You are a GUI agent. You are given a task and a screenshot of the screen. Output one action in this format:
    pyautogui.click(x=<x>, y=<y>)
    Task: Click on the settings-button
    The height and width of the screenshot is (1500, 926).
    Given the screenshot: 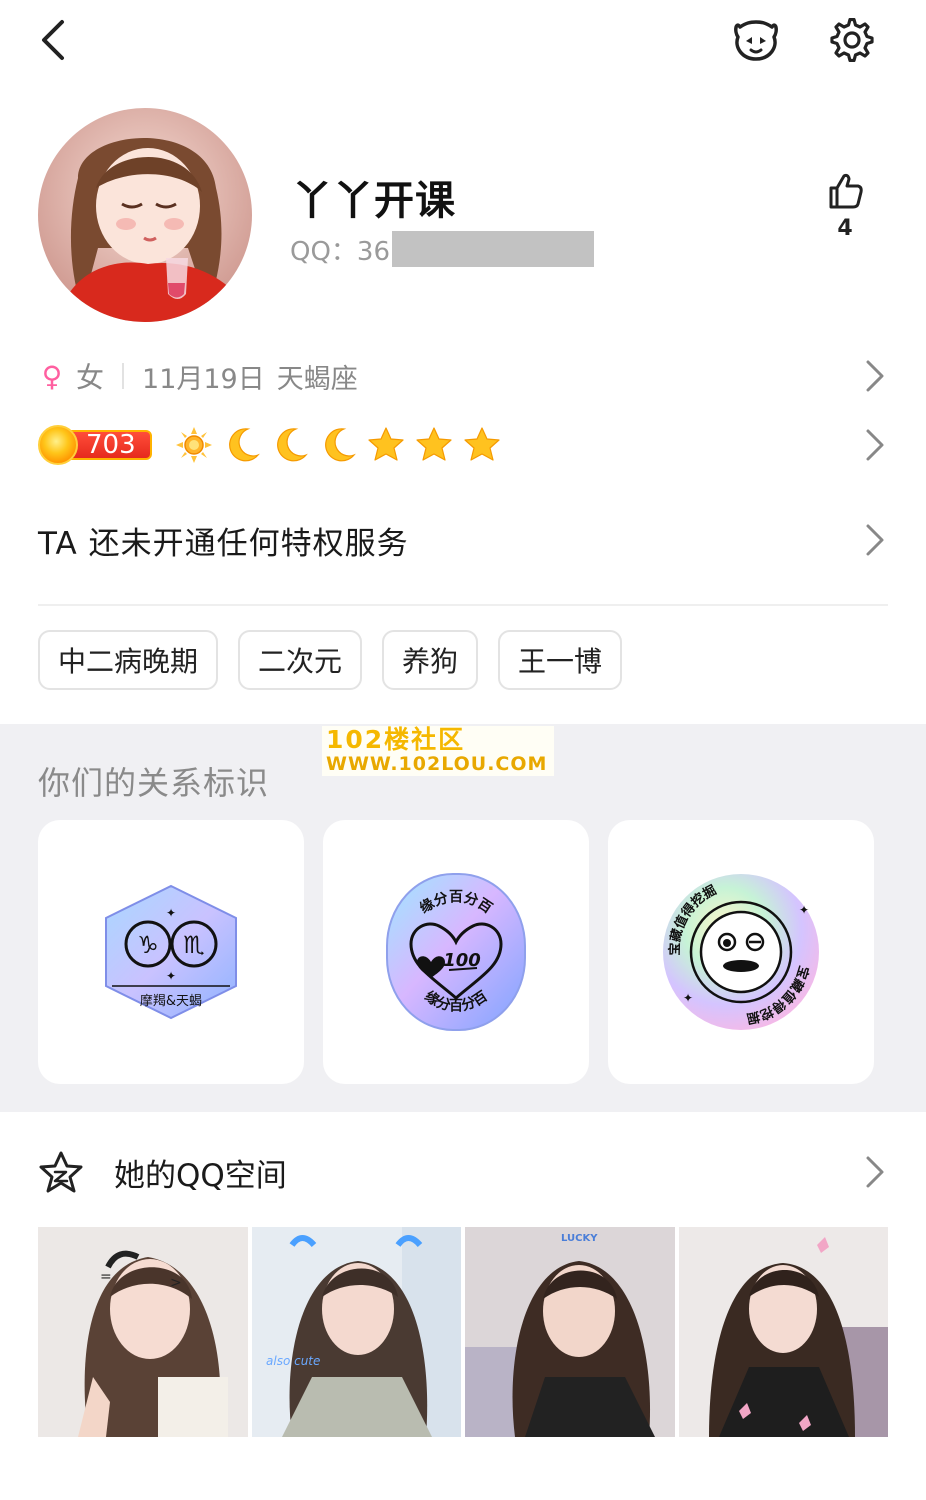 What is the action you would take?
    pyautogui.click(x=852, y=40)
    